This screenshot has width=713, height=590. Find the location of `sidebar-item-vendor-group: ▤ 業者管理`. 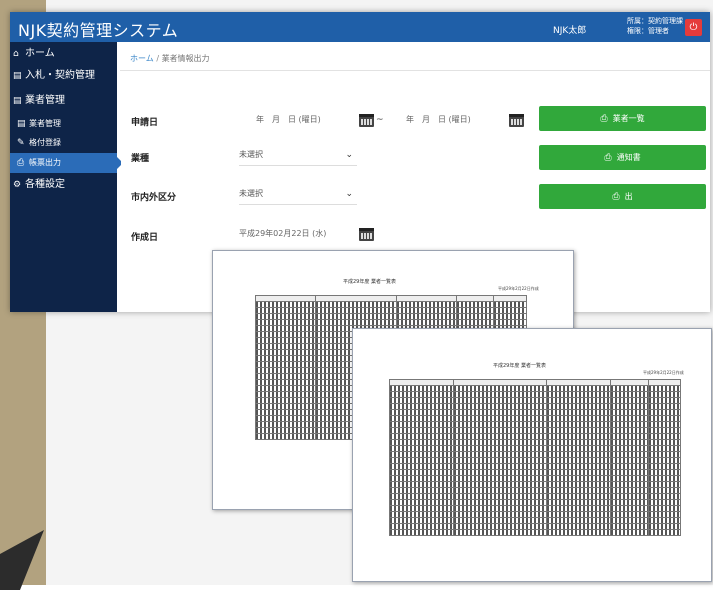

sidebar-item-vendor-group: ▤ 業者管理 is located at coordinates (63, 101).